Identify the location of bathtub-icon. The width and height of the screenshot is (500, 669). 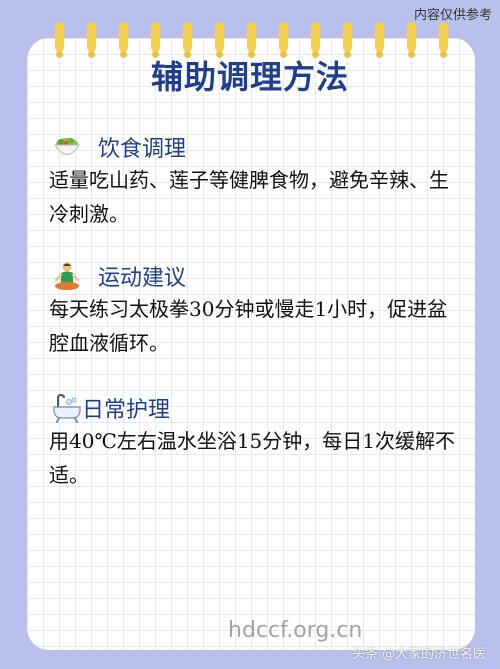
(67, 408).